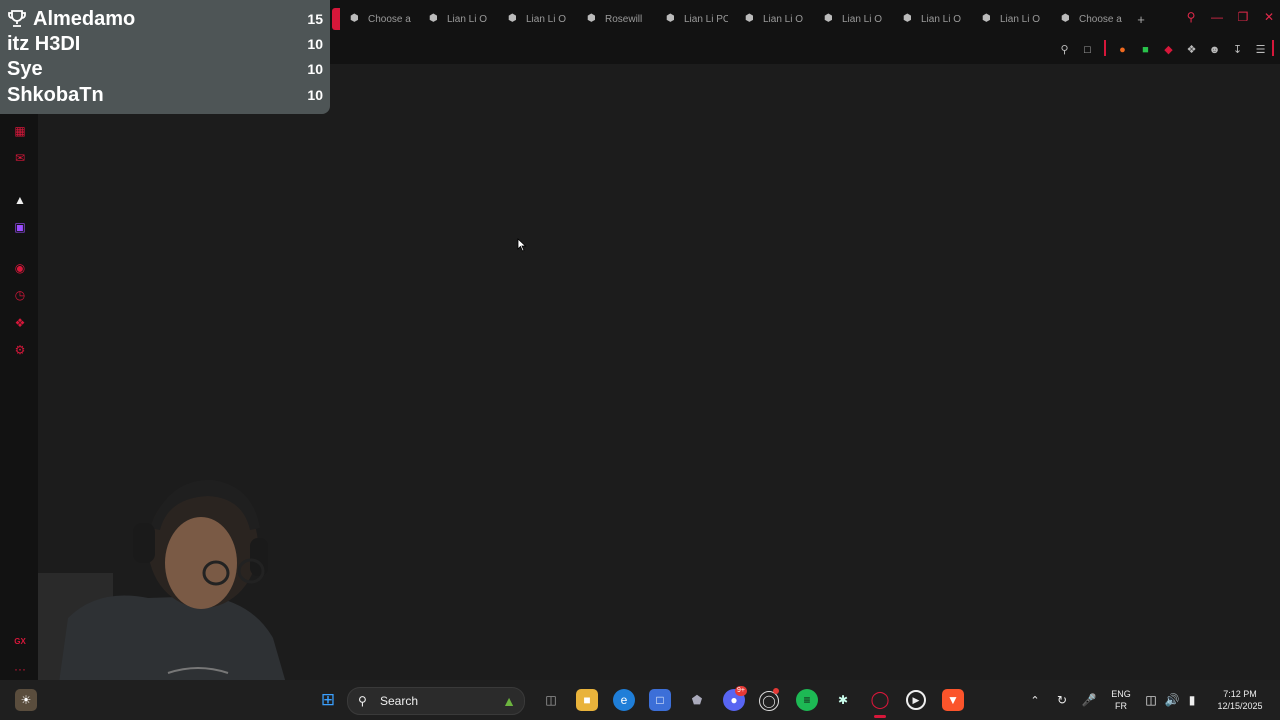  I want to click on sidebar-gx-badge: GX, so click(20, 641).